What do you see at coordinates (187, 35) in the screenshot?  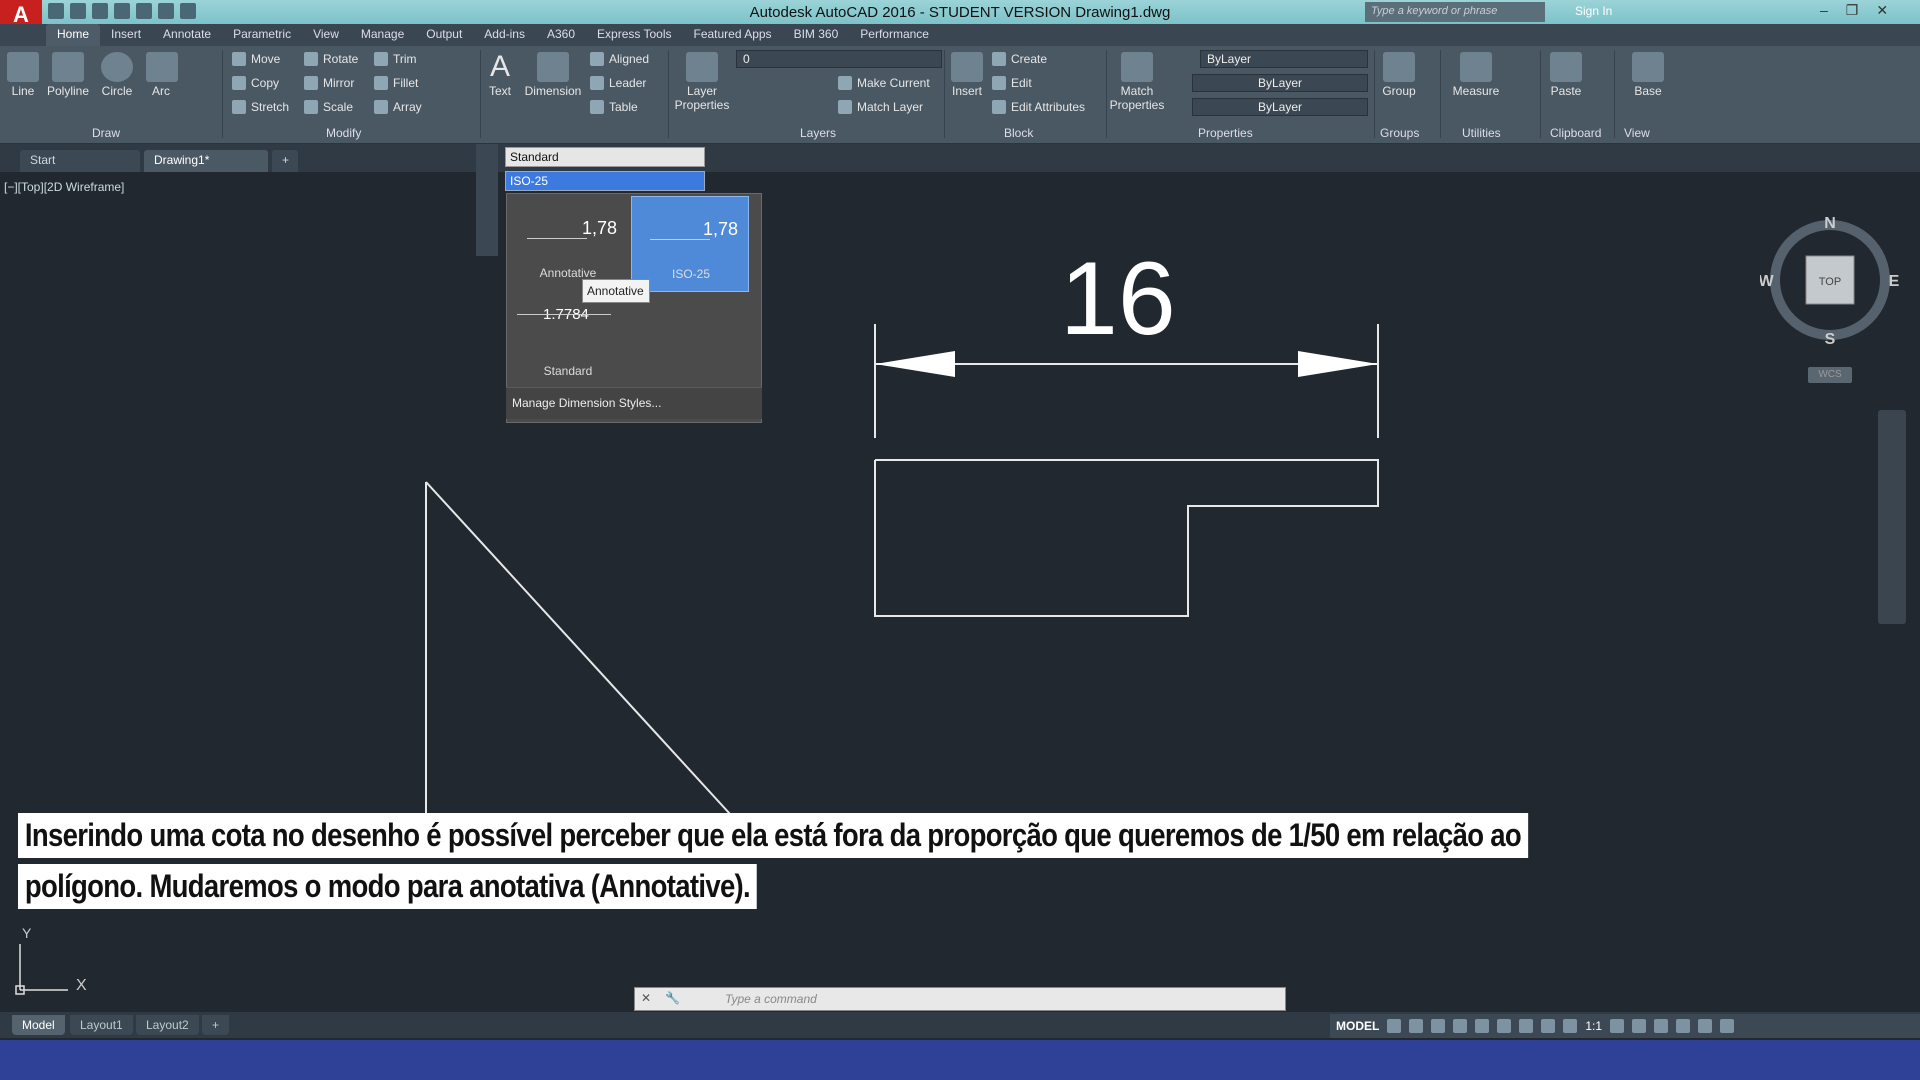 I see `tab-annotate: Annotate` at bounding box center [187, 35].